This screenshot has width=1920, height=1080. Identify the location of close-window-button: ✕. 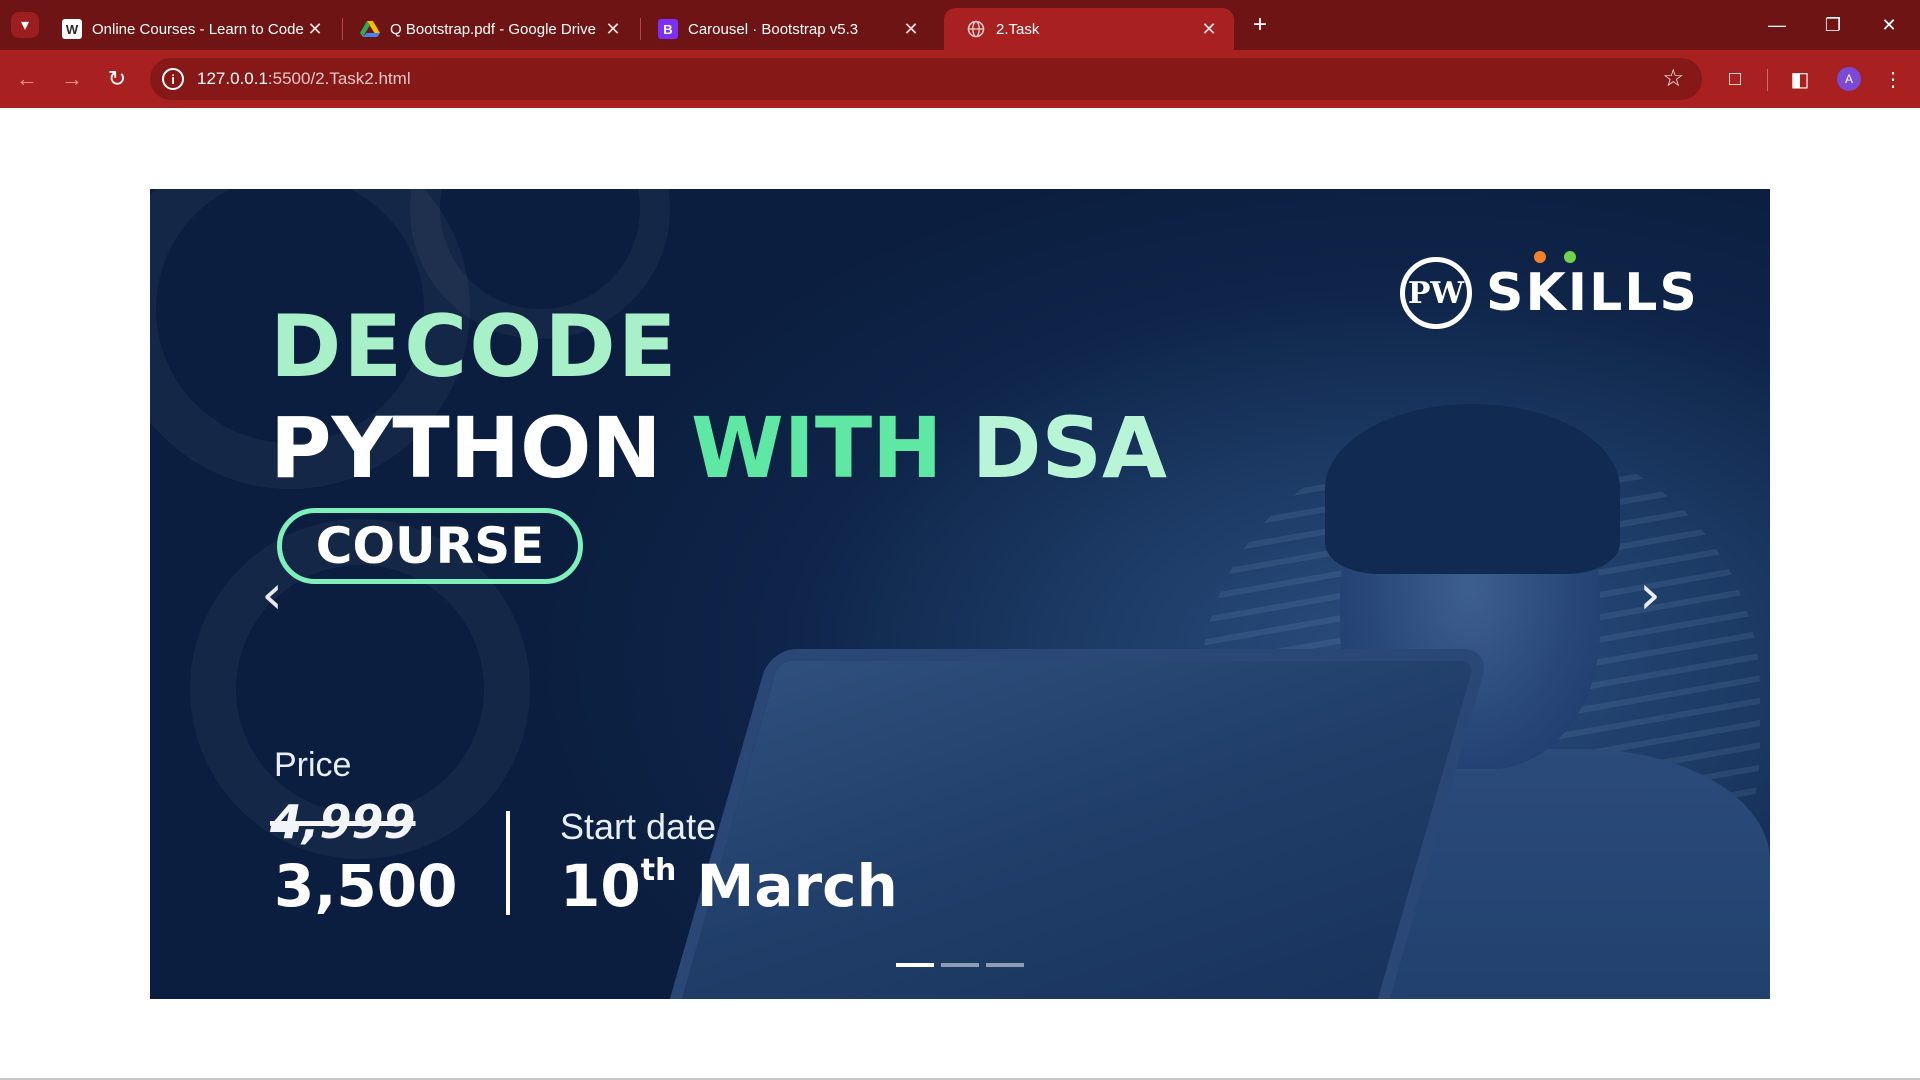
(1889, 25).